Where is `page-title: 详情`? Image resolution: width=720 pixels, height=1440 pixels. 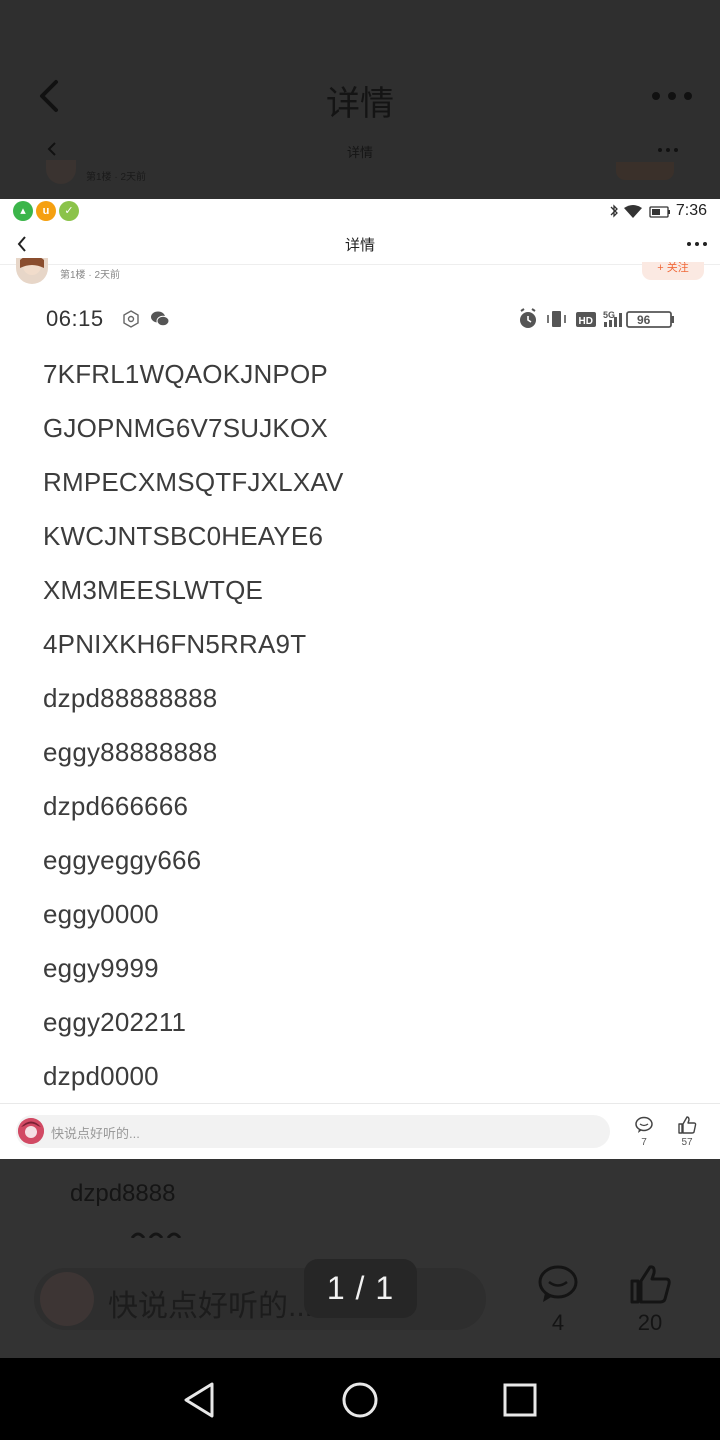
page-title: 详情 is located at coordinates (360, 104).